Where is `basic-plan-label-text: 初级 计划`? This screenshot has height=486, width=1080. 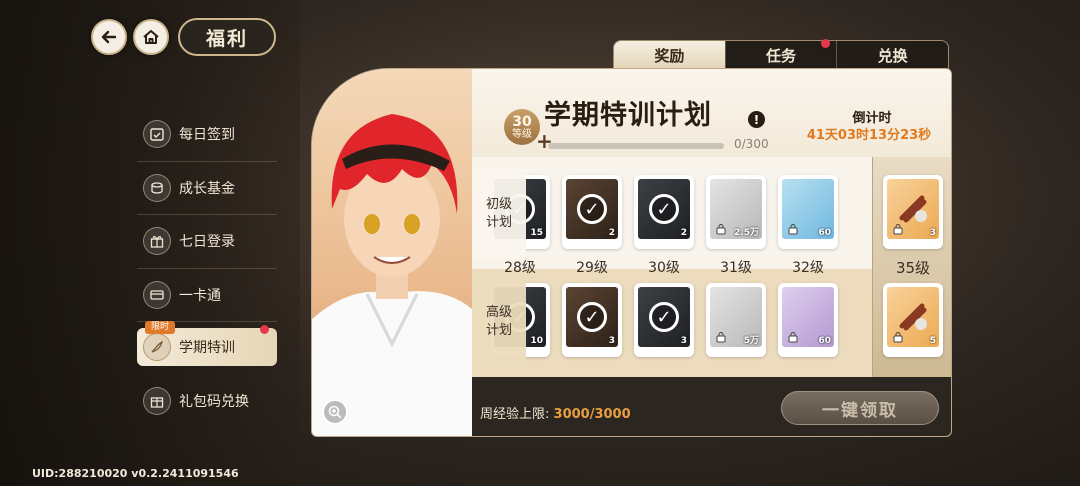
basic-plan-label-text: 初级 计划 is located at coordinates (498, 213).